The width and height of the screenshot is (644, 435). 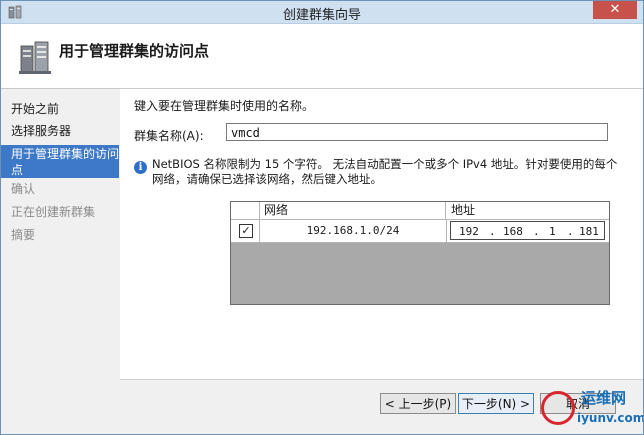 I want to click on ip-octet-4: 181, so click(x=589, y=231).